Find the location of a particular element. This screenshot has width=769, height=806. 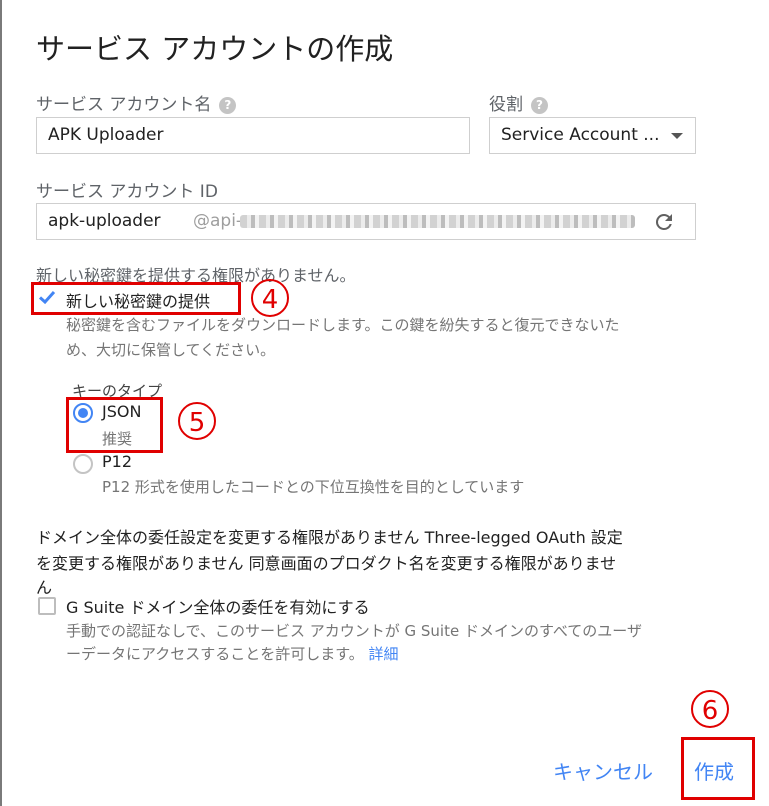

account-id-label: サービス アカウント ID is located at coordinates (127, 192).